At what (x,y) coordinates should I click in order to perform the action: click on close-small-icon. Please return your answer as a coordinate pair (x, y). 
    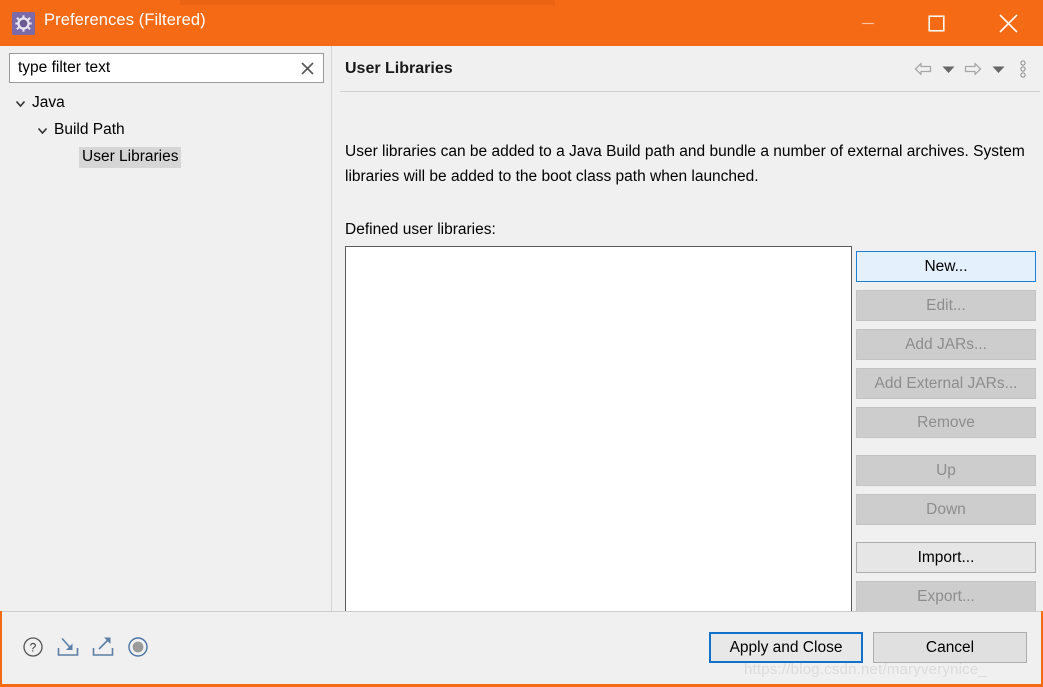
    Looking at the image, I should click on (307, 68).